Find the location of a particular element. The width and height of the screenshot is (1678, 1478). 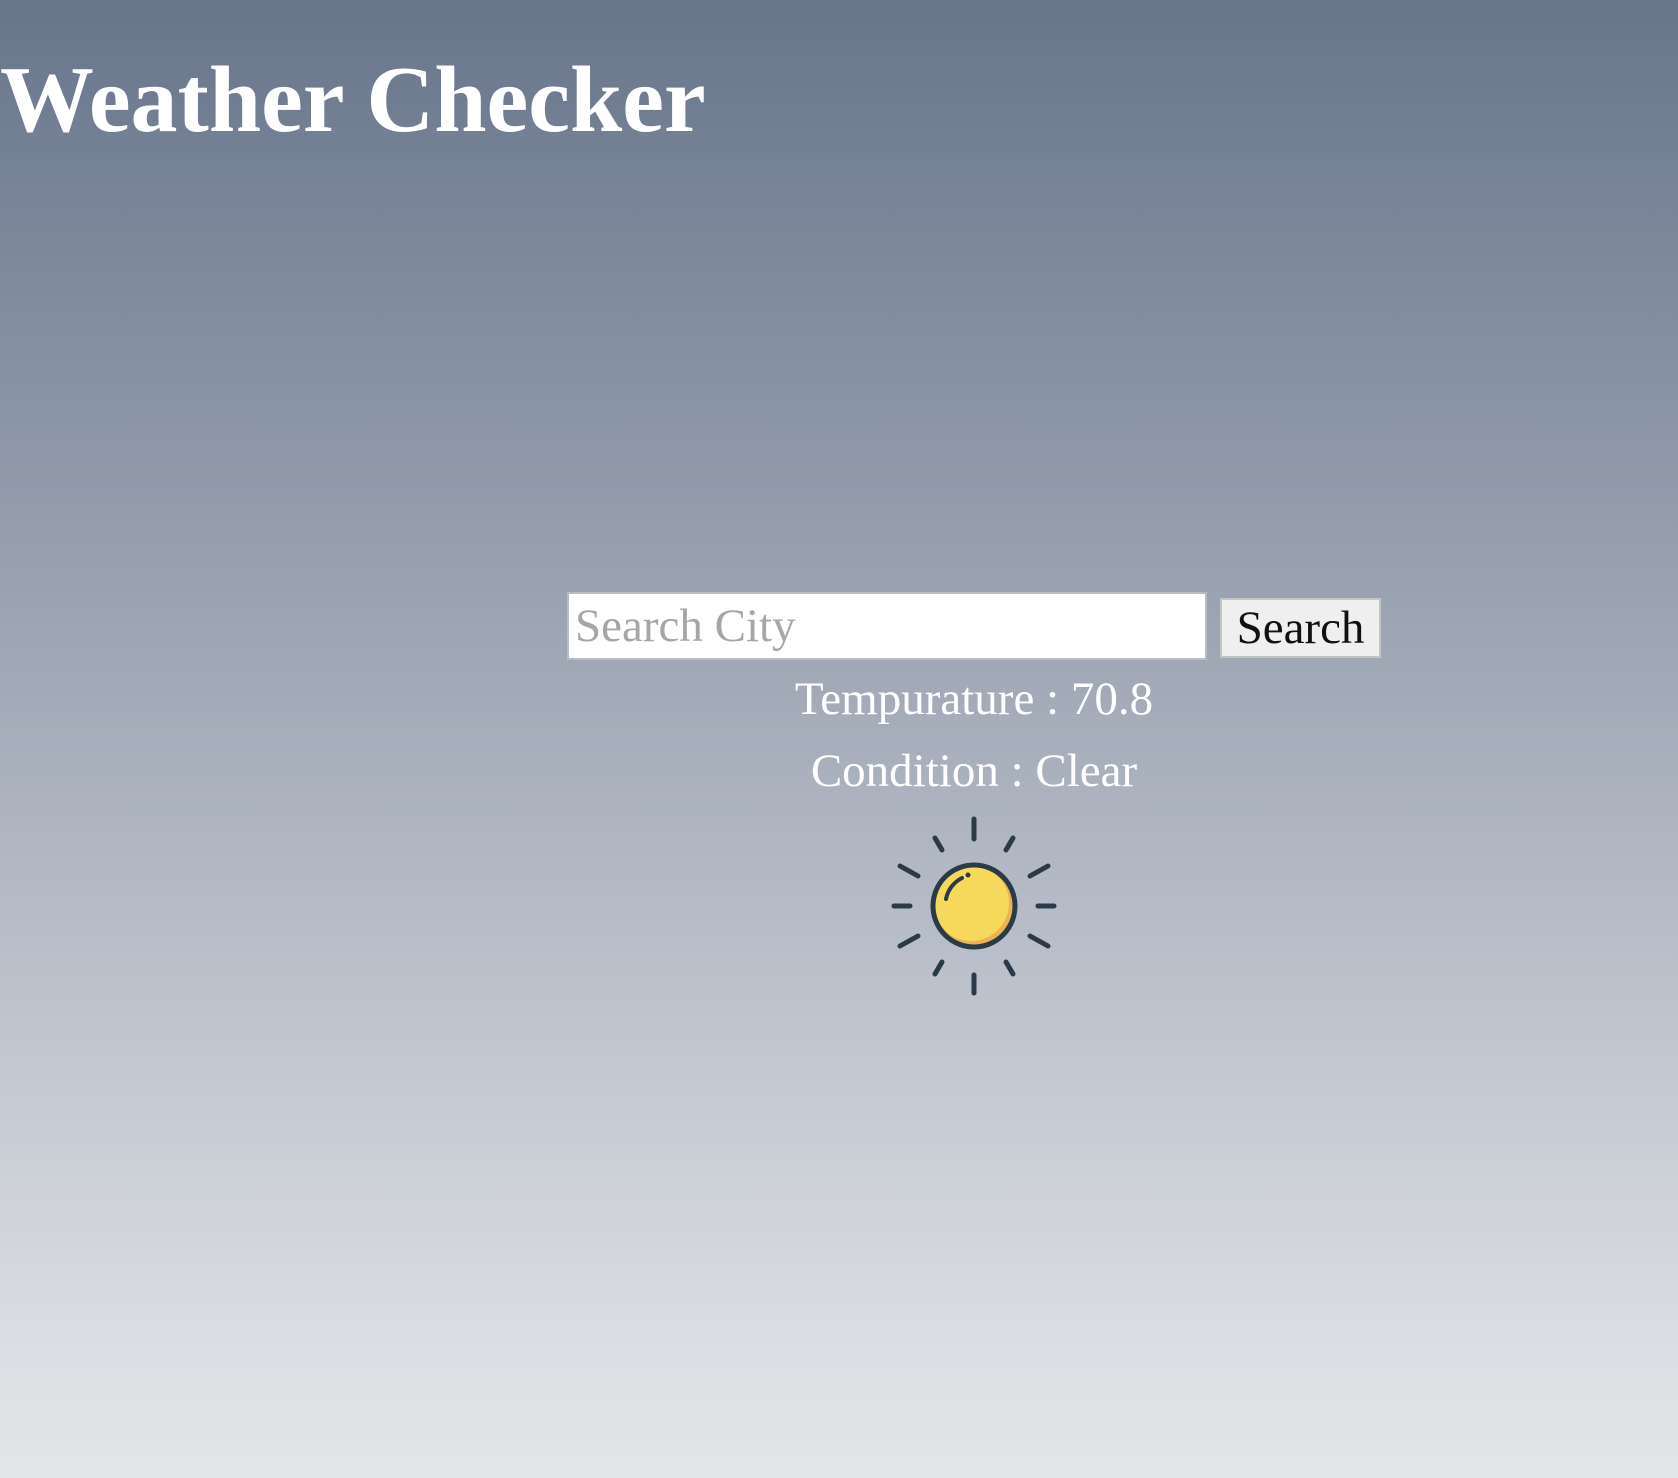

temperature-text: Tempurature : 70.8 is located at coordinates (974, 699).